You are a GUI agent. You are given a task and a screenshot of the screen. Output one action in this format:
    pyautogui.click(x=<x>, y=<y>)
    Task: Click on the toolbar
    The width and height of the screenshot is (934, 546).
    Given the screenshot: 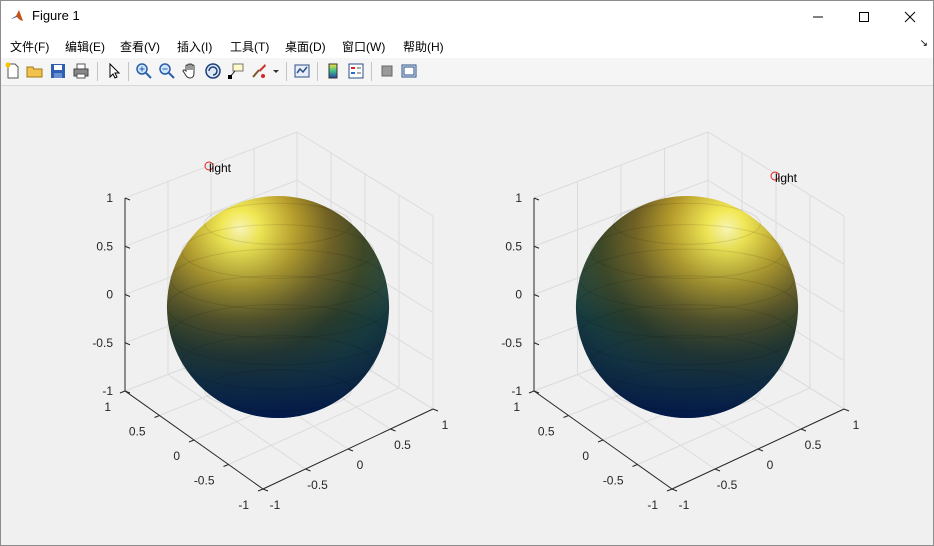 What is the action you would take?
    pyautogui.click(x=467, y=72)
    